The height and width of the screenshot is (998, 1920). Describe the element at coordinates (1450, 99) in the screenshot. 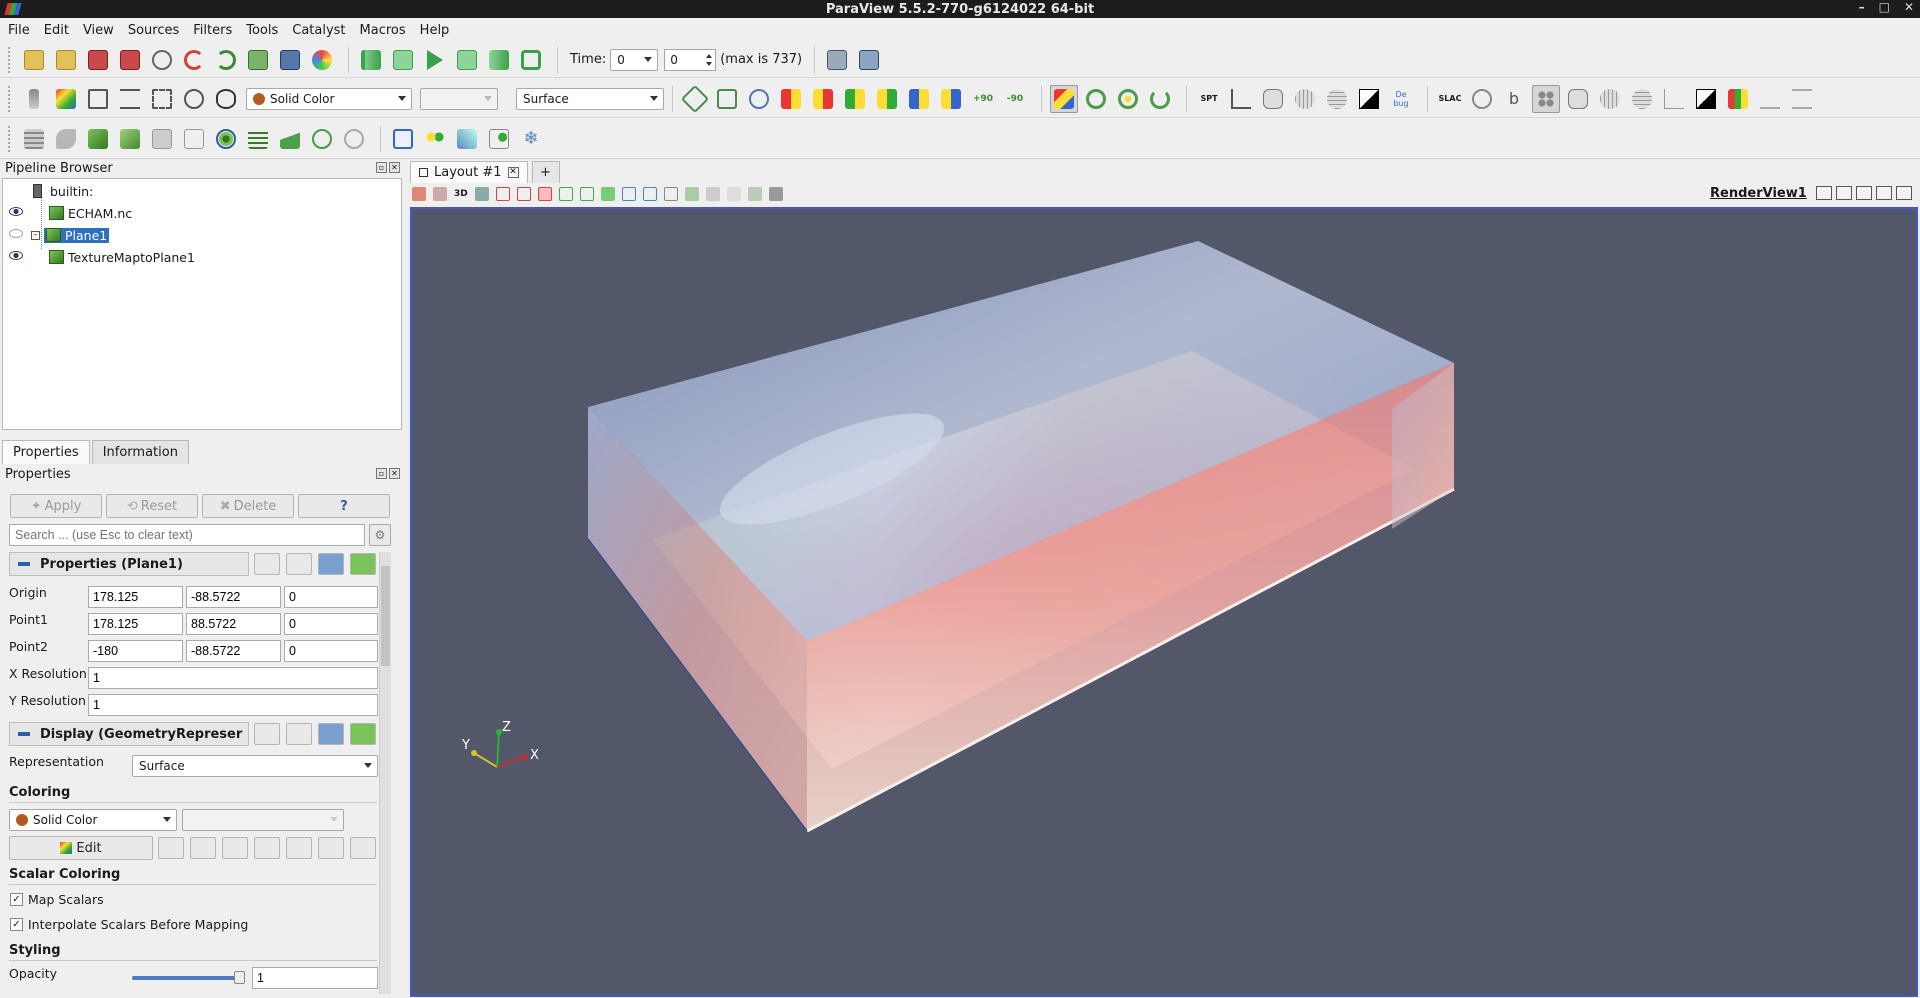

I see `slac-button: SLAC` at that location.